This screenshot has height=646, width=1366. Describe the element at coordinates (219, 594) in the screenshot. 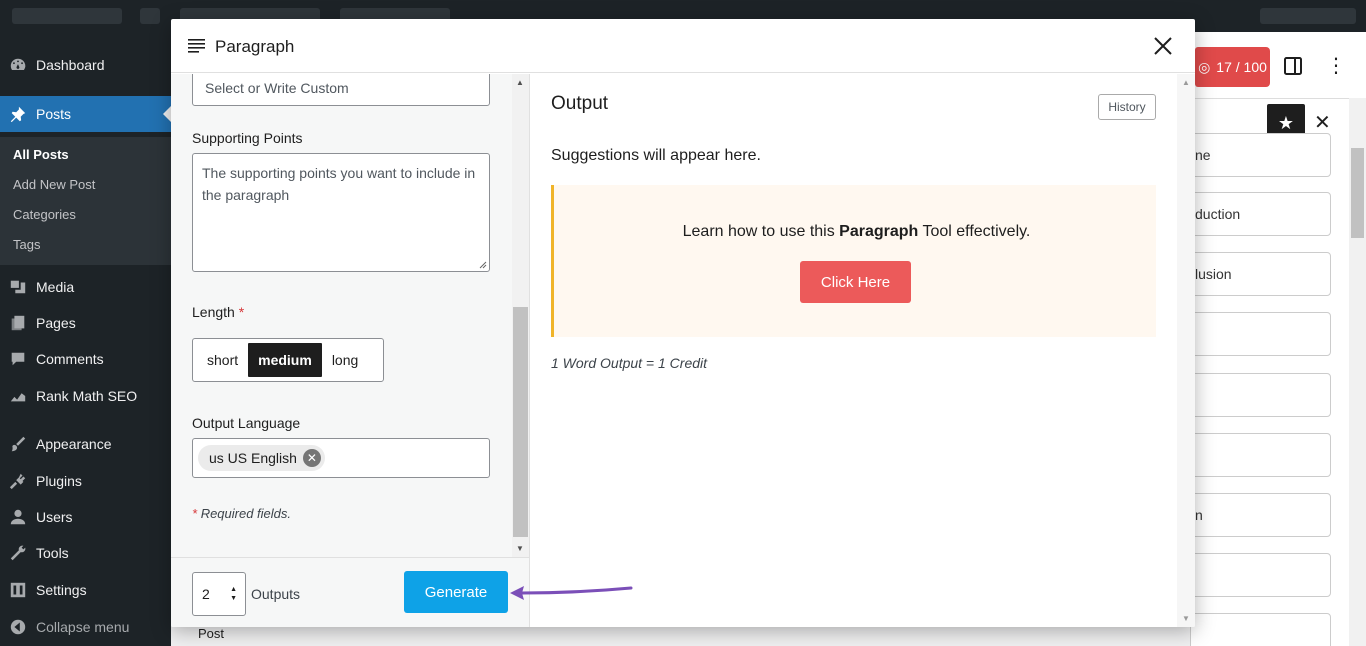

I see `outputs-stepper: 2 ▲ ▼` at that location.